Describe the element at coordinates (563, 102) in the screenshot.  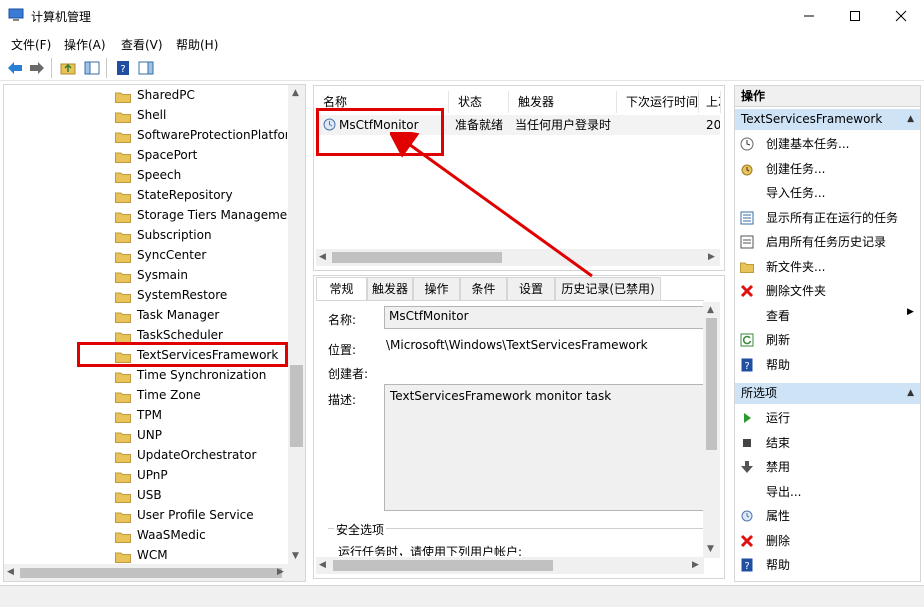
I see `column-header-trigger: 触发器` at that location.